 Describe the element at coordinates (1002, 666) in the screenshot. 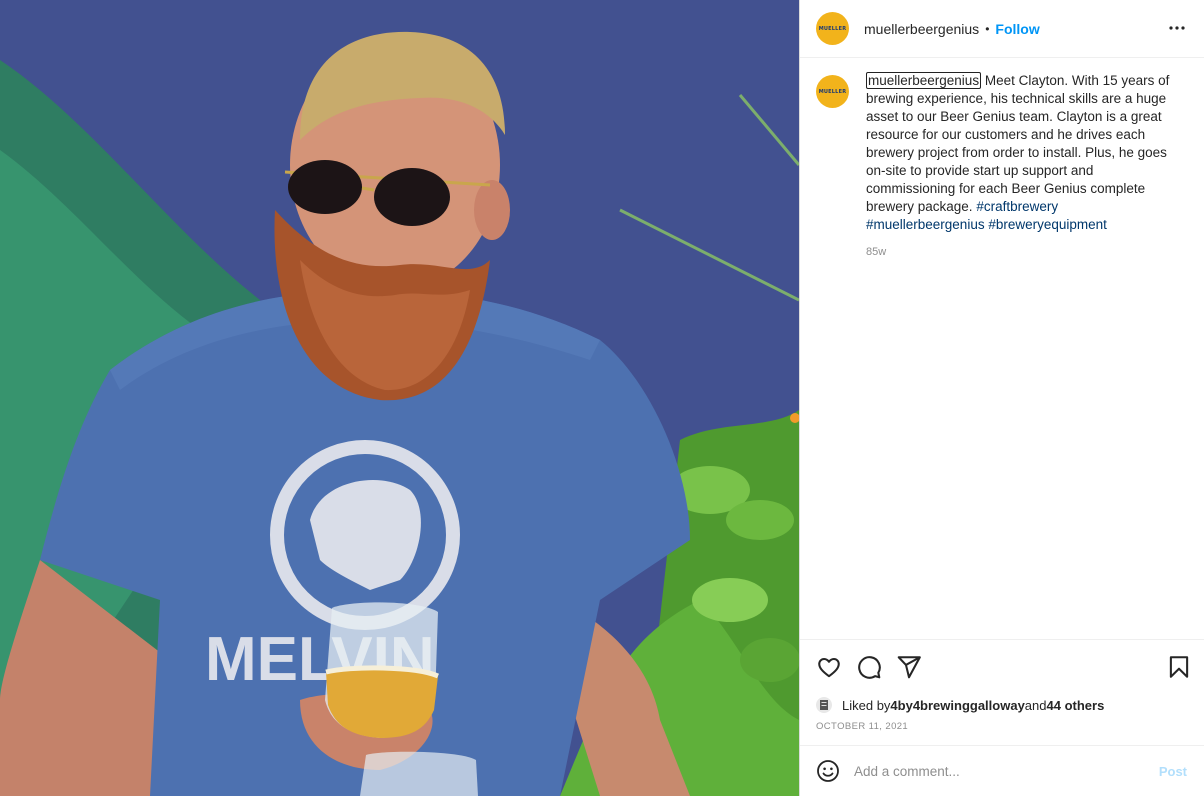

I see `action-bar` at that location.